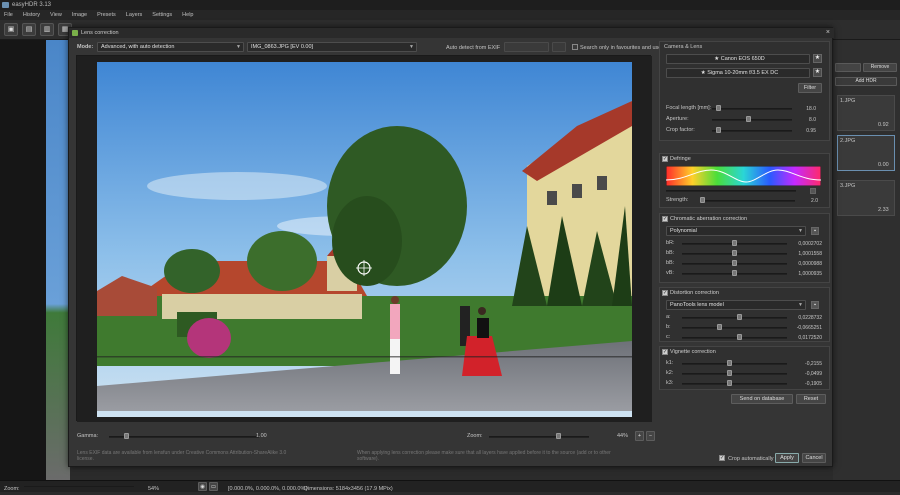 The height and width of the screenshot is (495, 900). Describe the element at coordinates (526, 47) in the screenshot. I see `detect-button` at that location.